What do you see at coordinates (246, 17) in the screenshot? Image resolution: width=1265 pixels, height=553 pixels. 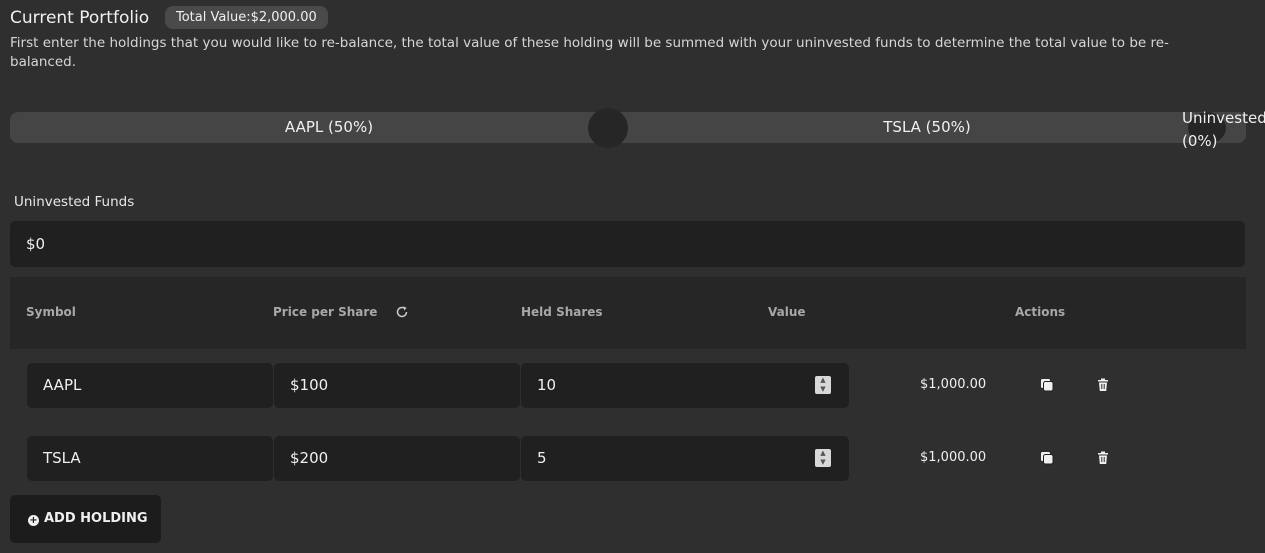 I see `total-value-badge: Total Value:$2,000.00` at bounding box center [246, 17].